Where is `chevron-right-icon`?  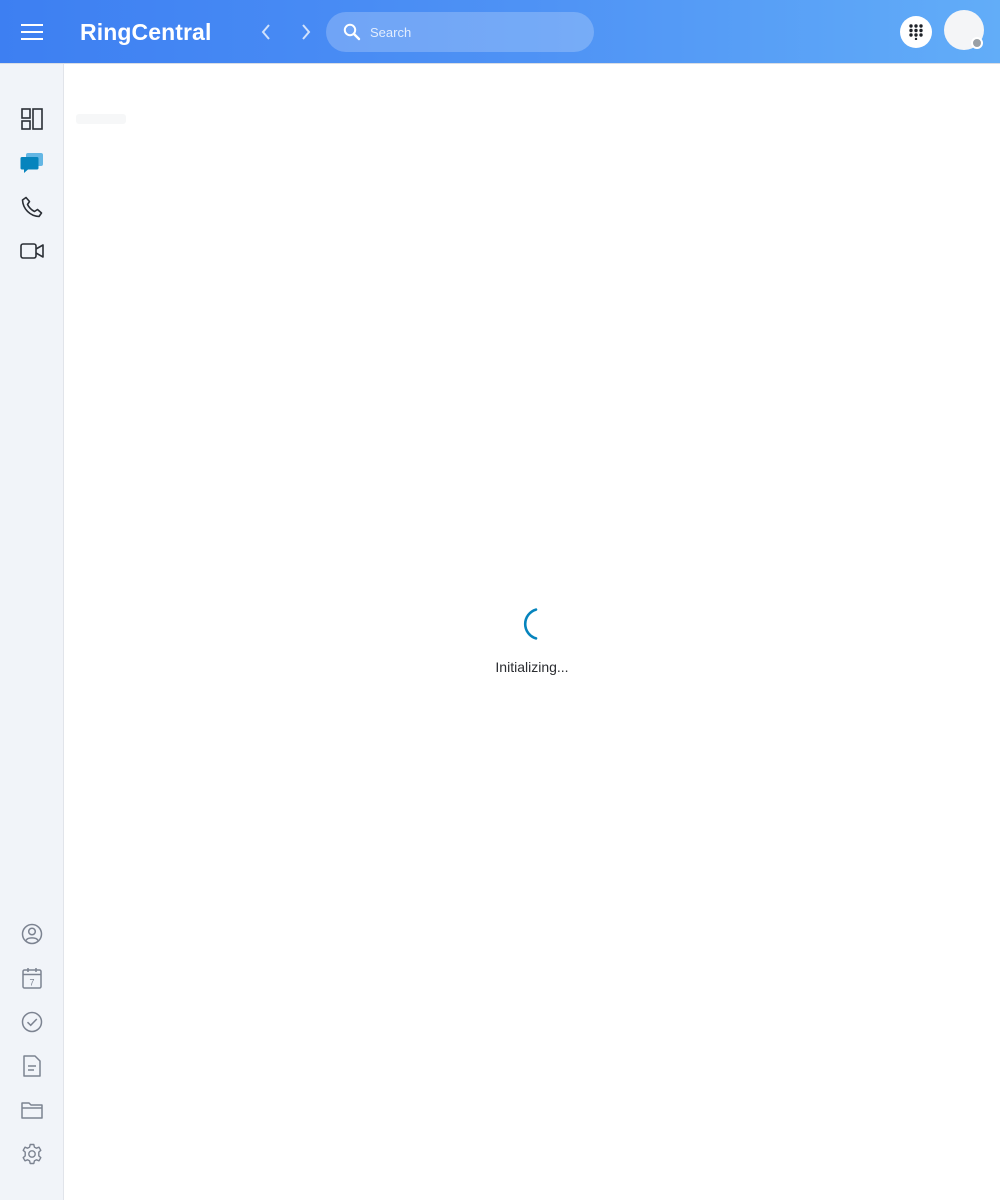 chevron-right-icon is located at coordinates (306, 32).